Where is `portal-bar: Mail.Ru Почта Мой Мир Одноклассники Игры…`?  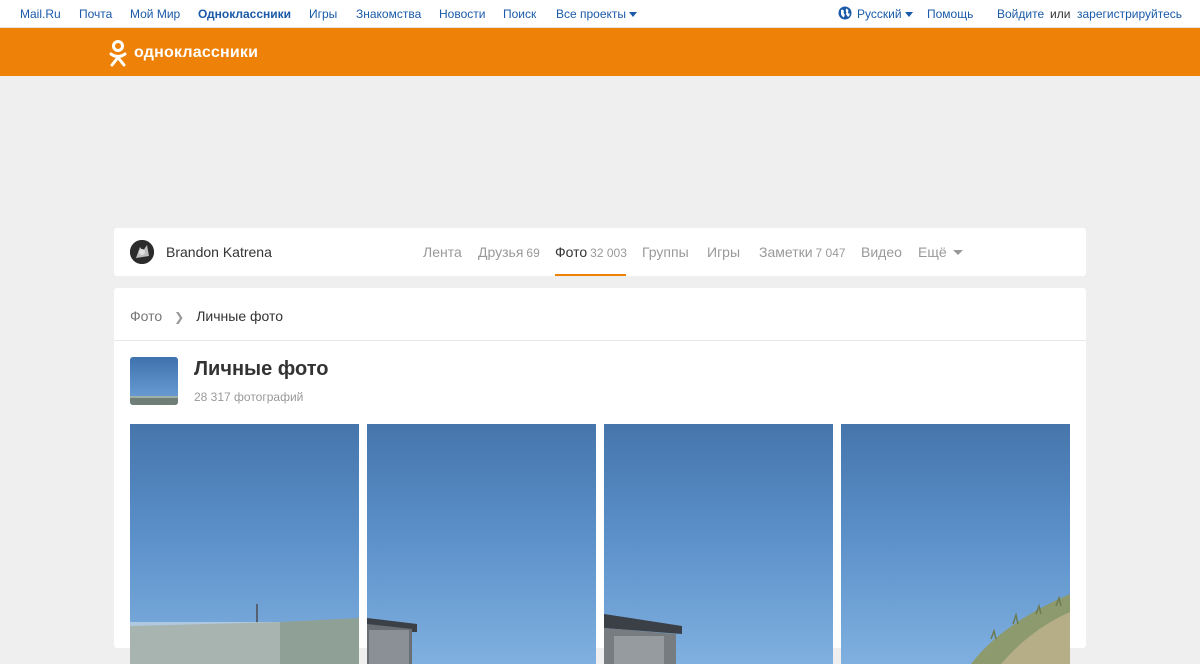
portal-bar: Mail.Ru Почта Мой Мир Одноклассники Игры… is located at coordinates (600, 14).